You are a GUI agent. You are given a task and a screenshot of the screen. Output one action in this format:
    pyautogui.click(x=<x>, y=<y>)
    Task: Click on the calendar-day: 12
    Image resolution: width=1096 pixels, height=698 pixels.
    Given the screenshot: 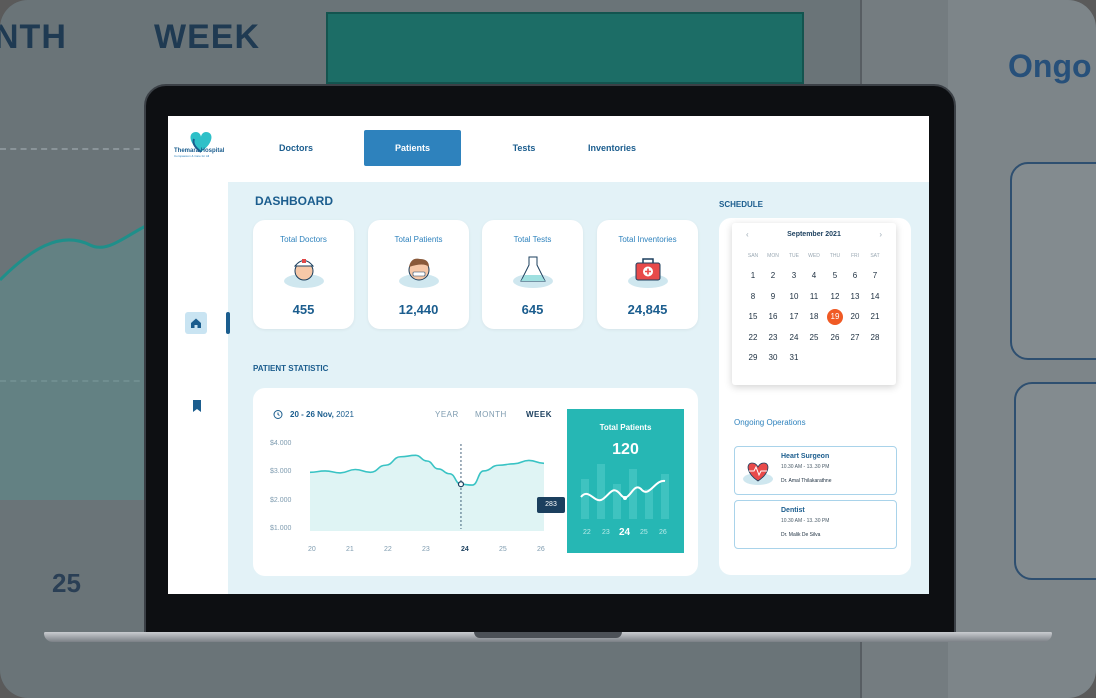 What is the action you would take?
    pyautogui.click(x=835, y=297)
    